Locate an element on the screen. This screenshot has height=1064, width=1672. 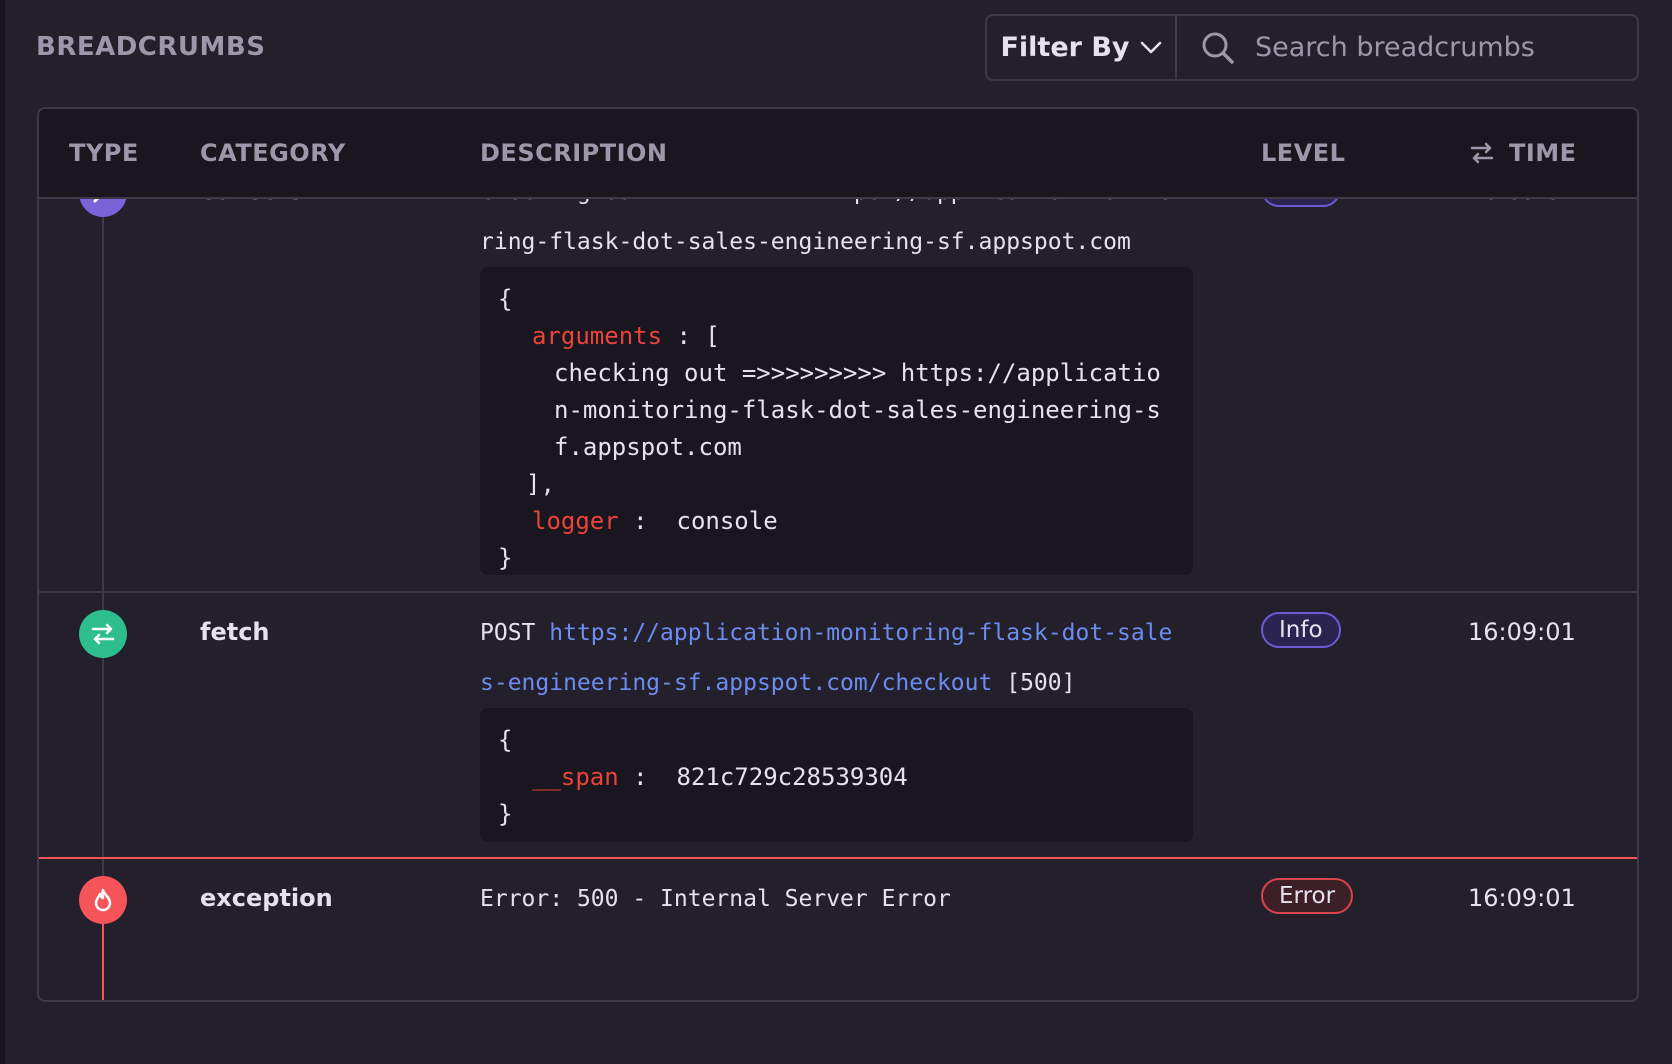
column-header-description: DESCRIPTION is located at coordinates (574, 153).